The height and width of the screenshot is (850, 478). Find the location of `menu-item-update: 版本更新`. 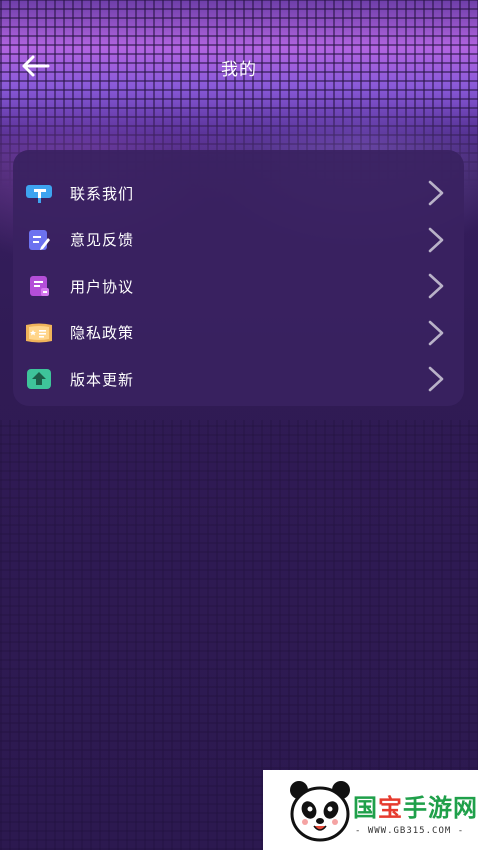

menu-item-update: 版本更新 is located at coordinates (238, 379).